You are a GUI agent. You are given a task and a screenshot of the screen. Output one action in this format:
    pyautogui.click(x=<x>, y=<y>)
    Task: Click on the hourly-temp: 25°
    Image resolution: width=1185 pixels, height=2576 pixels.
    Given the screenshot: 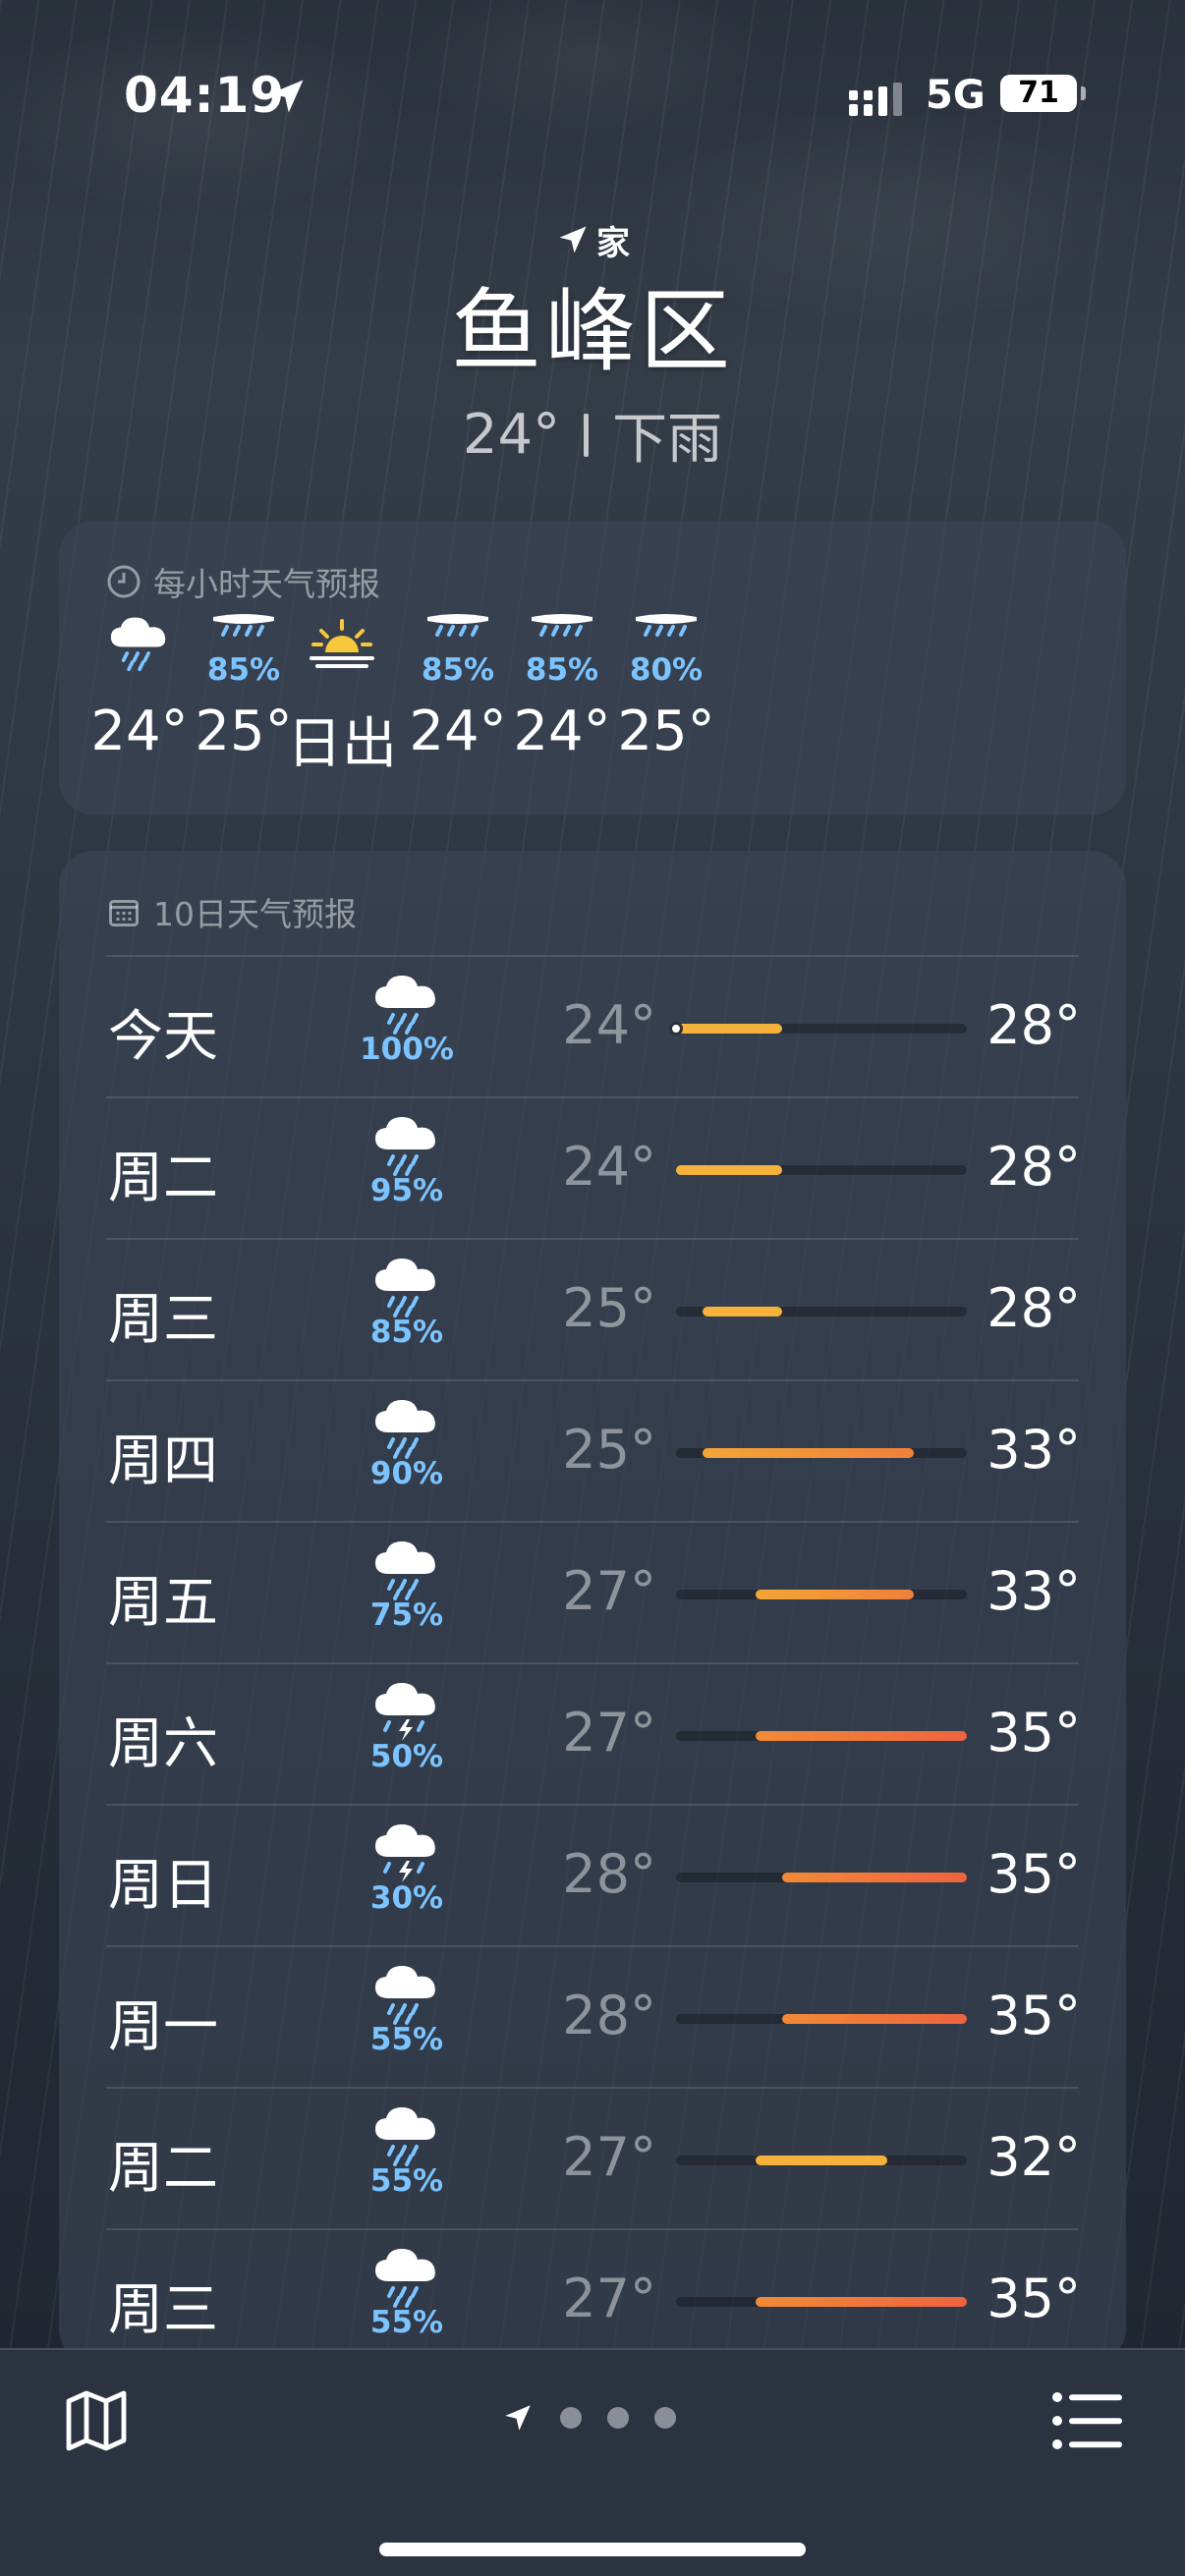 What is the action you would take?
    pyautogui.click(x=666, y=731)
    